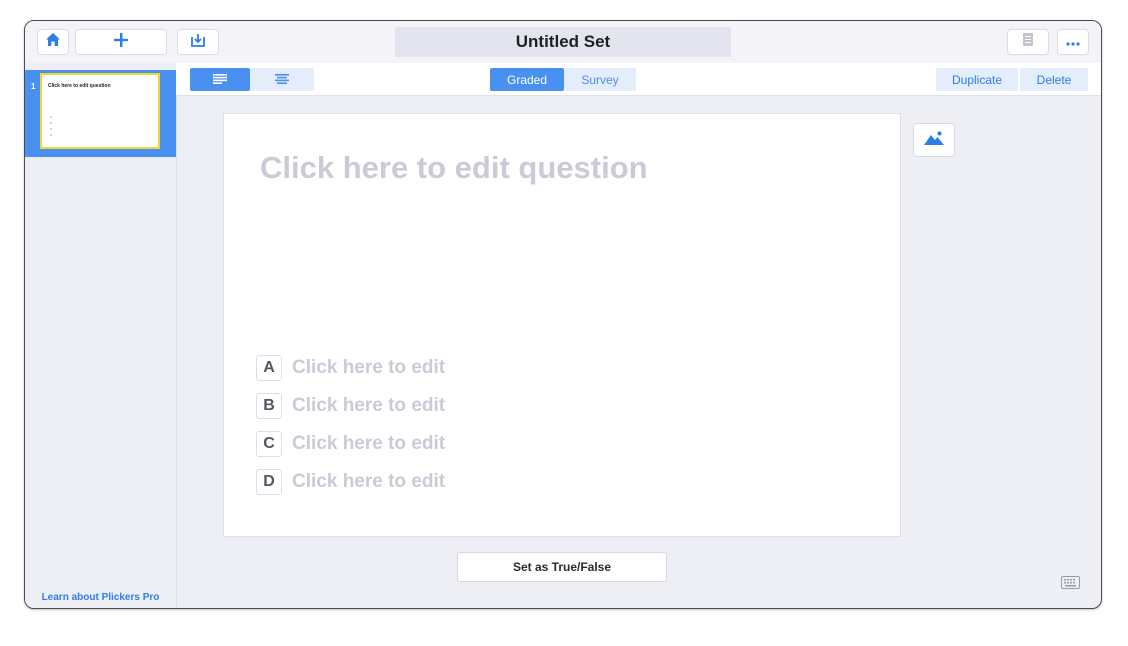  I want to click on more-button, so click(1073, 42).